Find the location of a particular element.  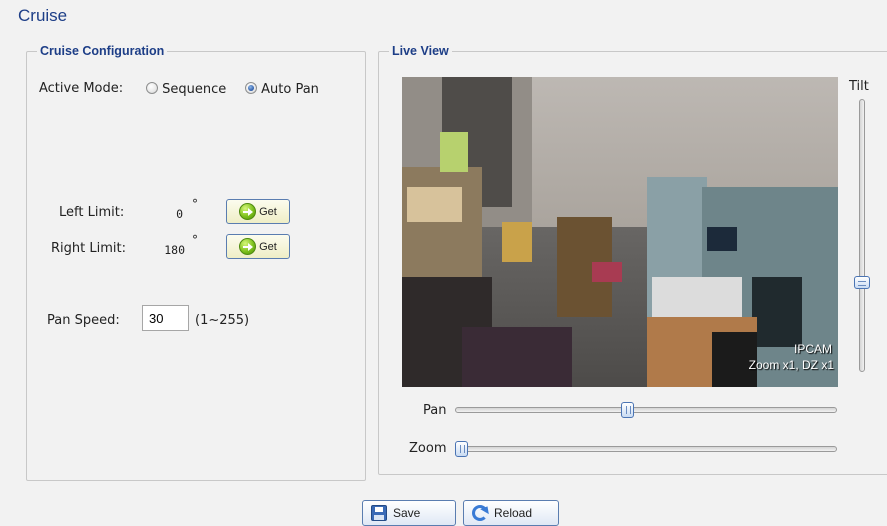

zoom-label: Zoom is located at coordinates (428, 448).